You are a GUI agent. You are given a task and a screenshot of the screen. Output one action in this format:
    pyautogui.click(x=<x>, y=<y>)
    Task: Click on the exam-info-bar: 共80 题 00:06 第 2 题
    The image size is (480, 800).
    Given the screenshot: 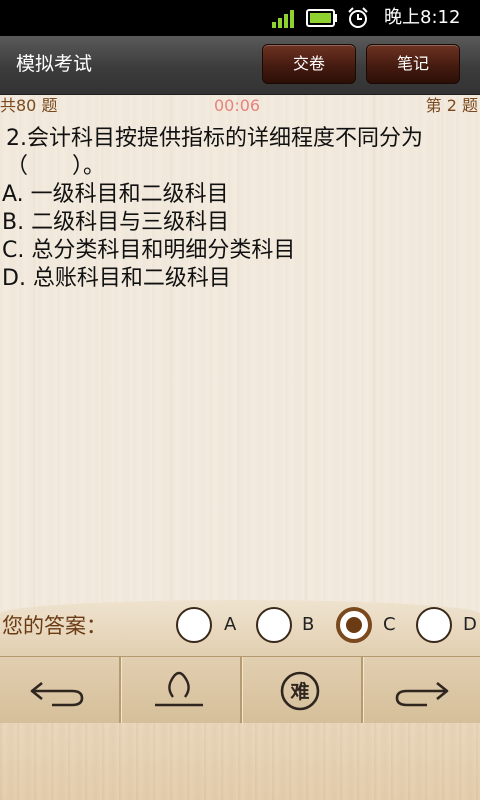 What is the action you would take?
    pyautogui.click(x=240, y=106)
    